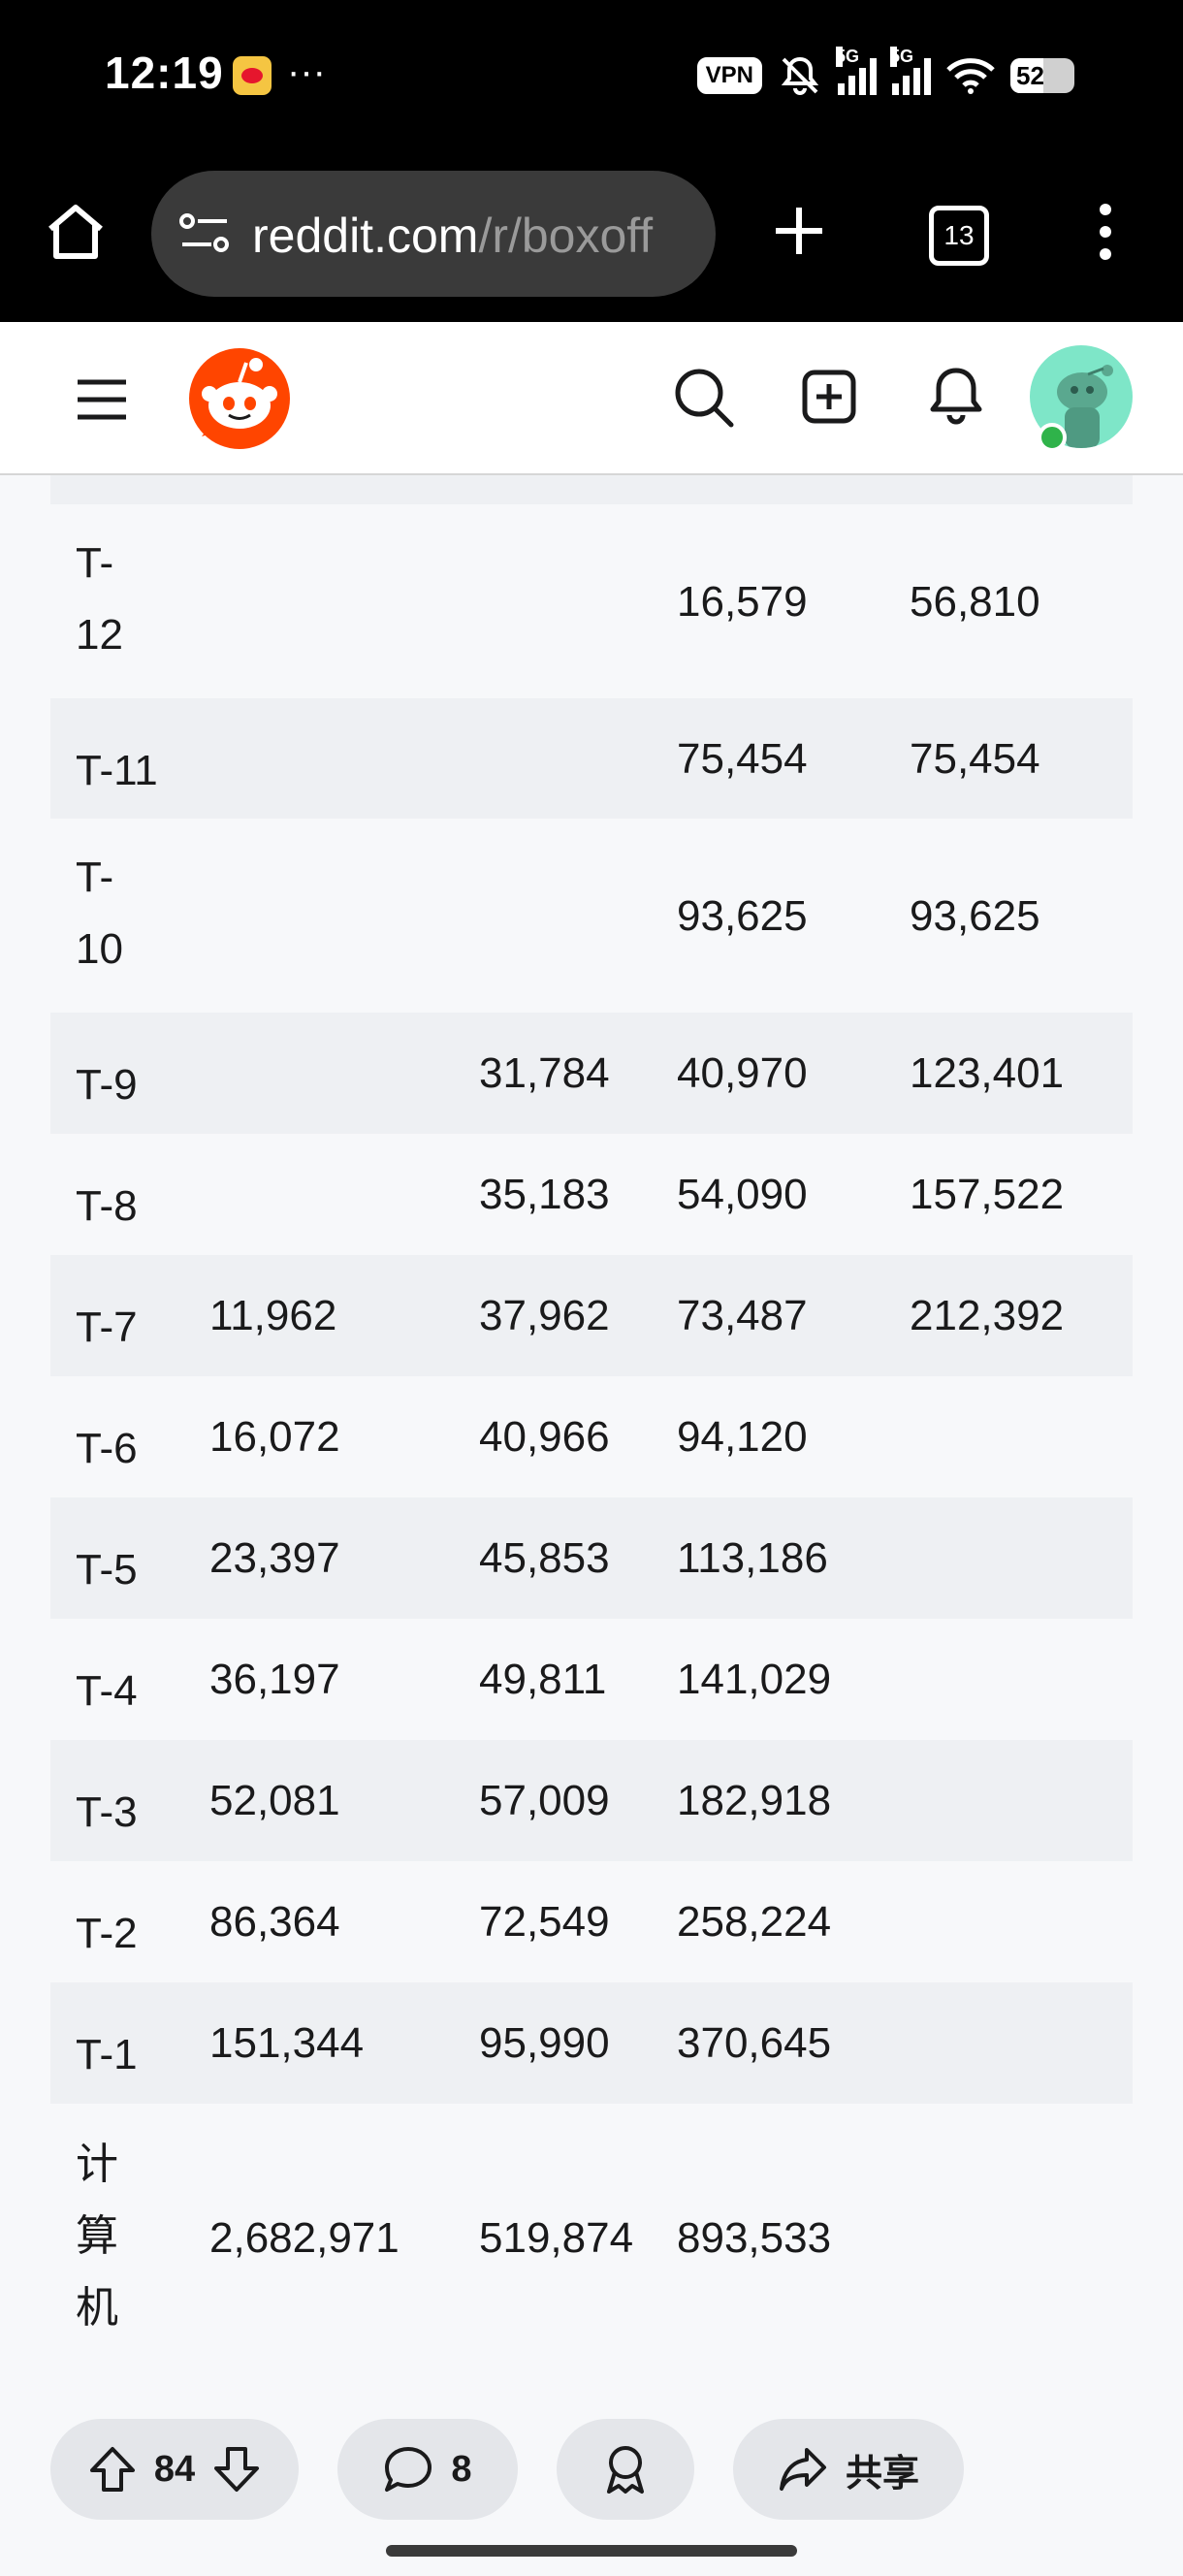 The height and width of the screenshot is (2576, 1183). What do you see at coordinates (461, 2469) in the screenshot?
I see `comment-count: 8` at bounding box center [461, 2469].